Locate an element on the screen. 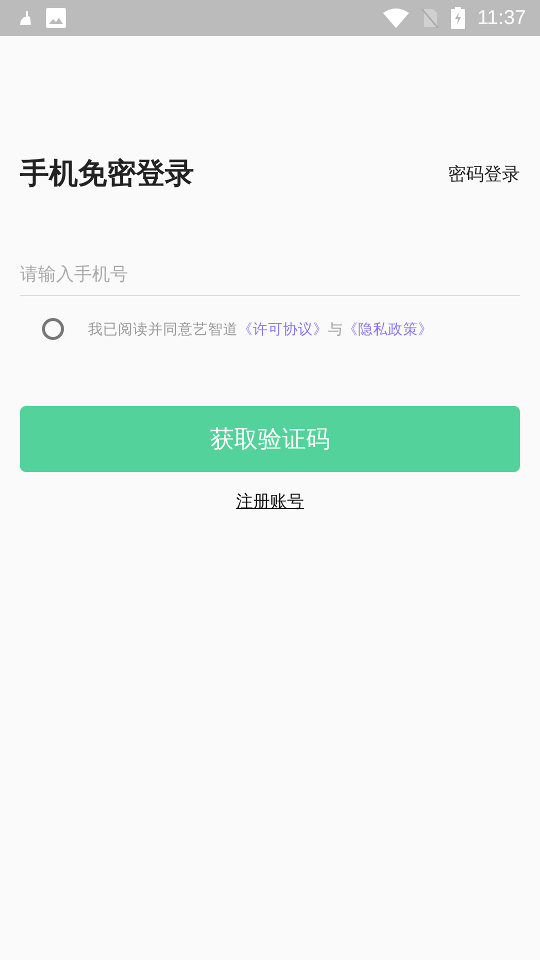 The image size is (540, 960). agreement-radio is located at coordinates (53, 329).